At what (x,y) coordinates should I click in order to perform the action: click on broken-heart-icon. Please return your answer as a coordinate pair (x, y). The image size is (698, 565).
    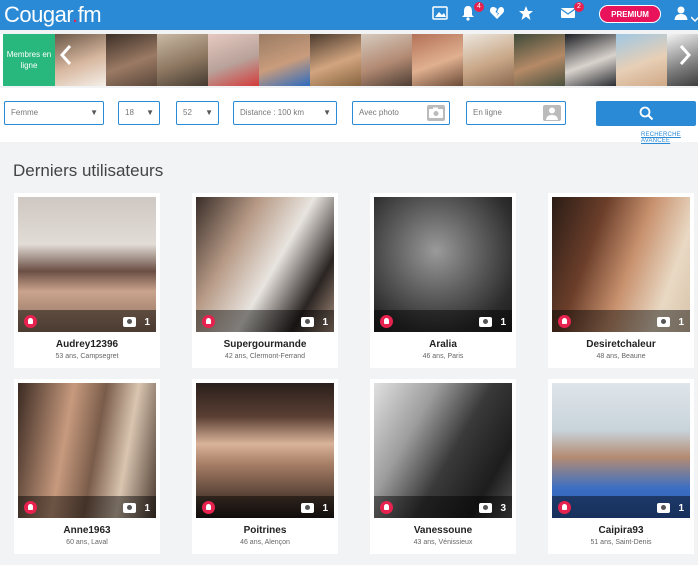
    Looking at the image, I should click on (498, 14).